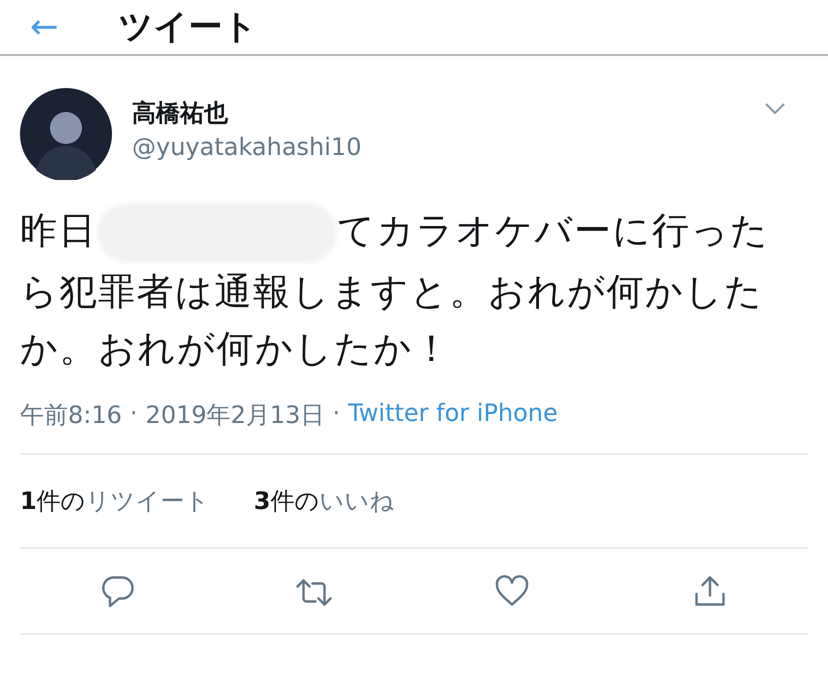  Describe the element at coordinates (324, 500) in the screenshot. I see `stat-count: 3件のいいね` at that location.